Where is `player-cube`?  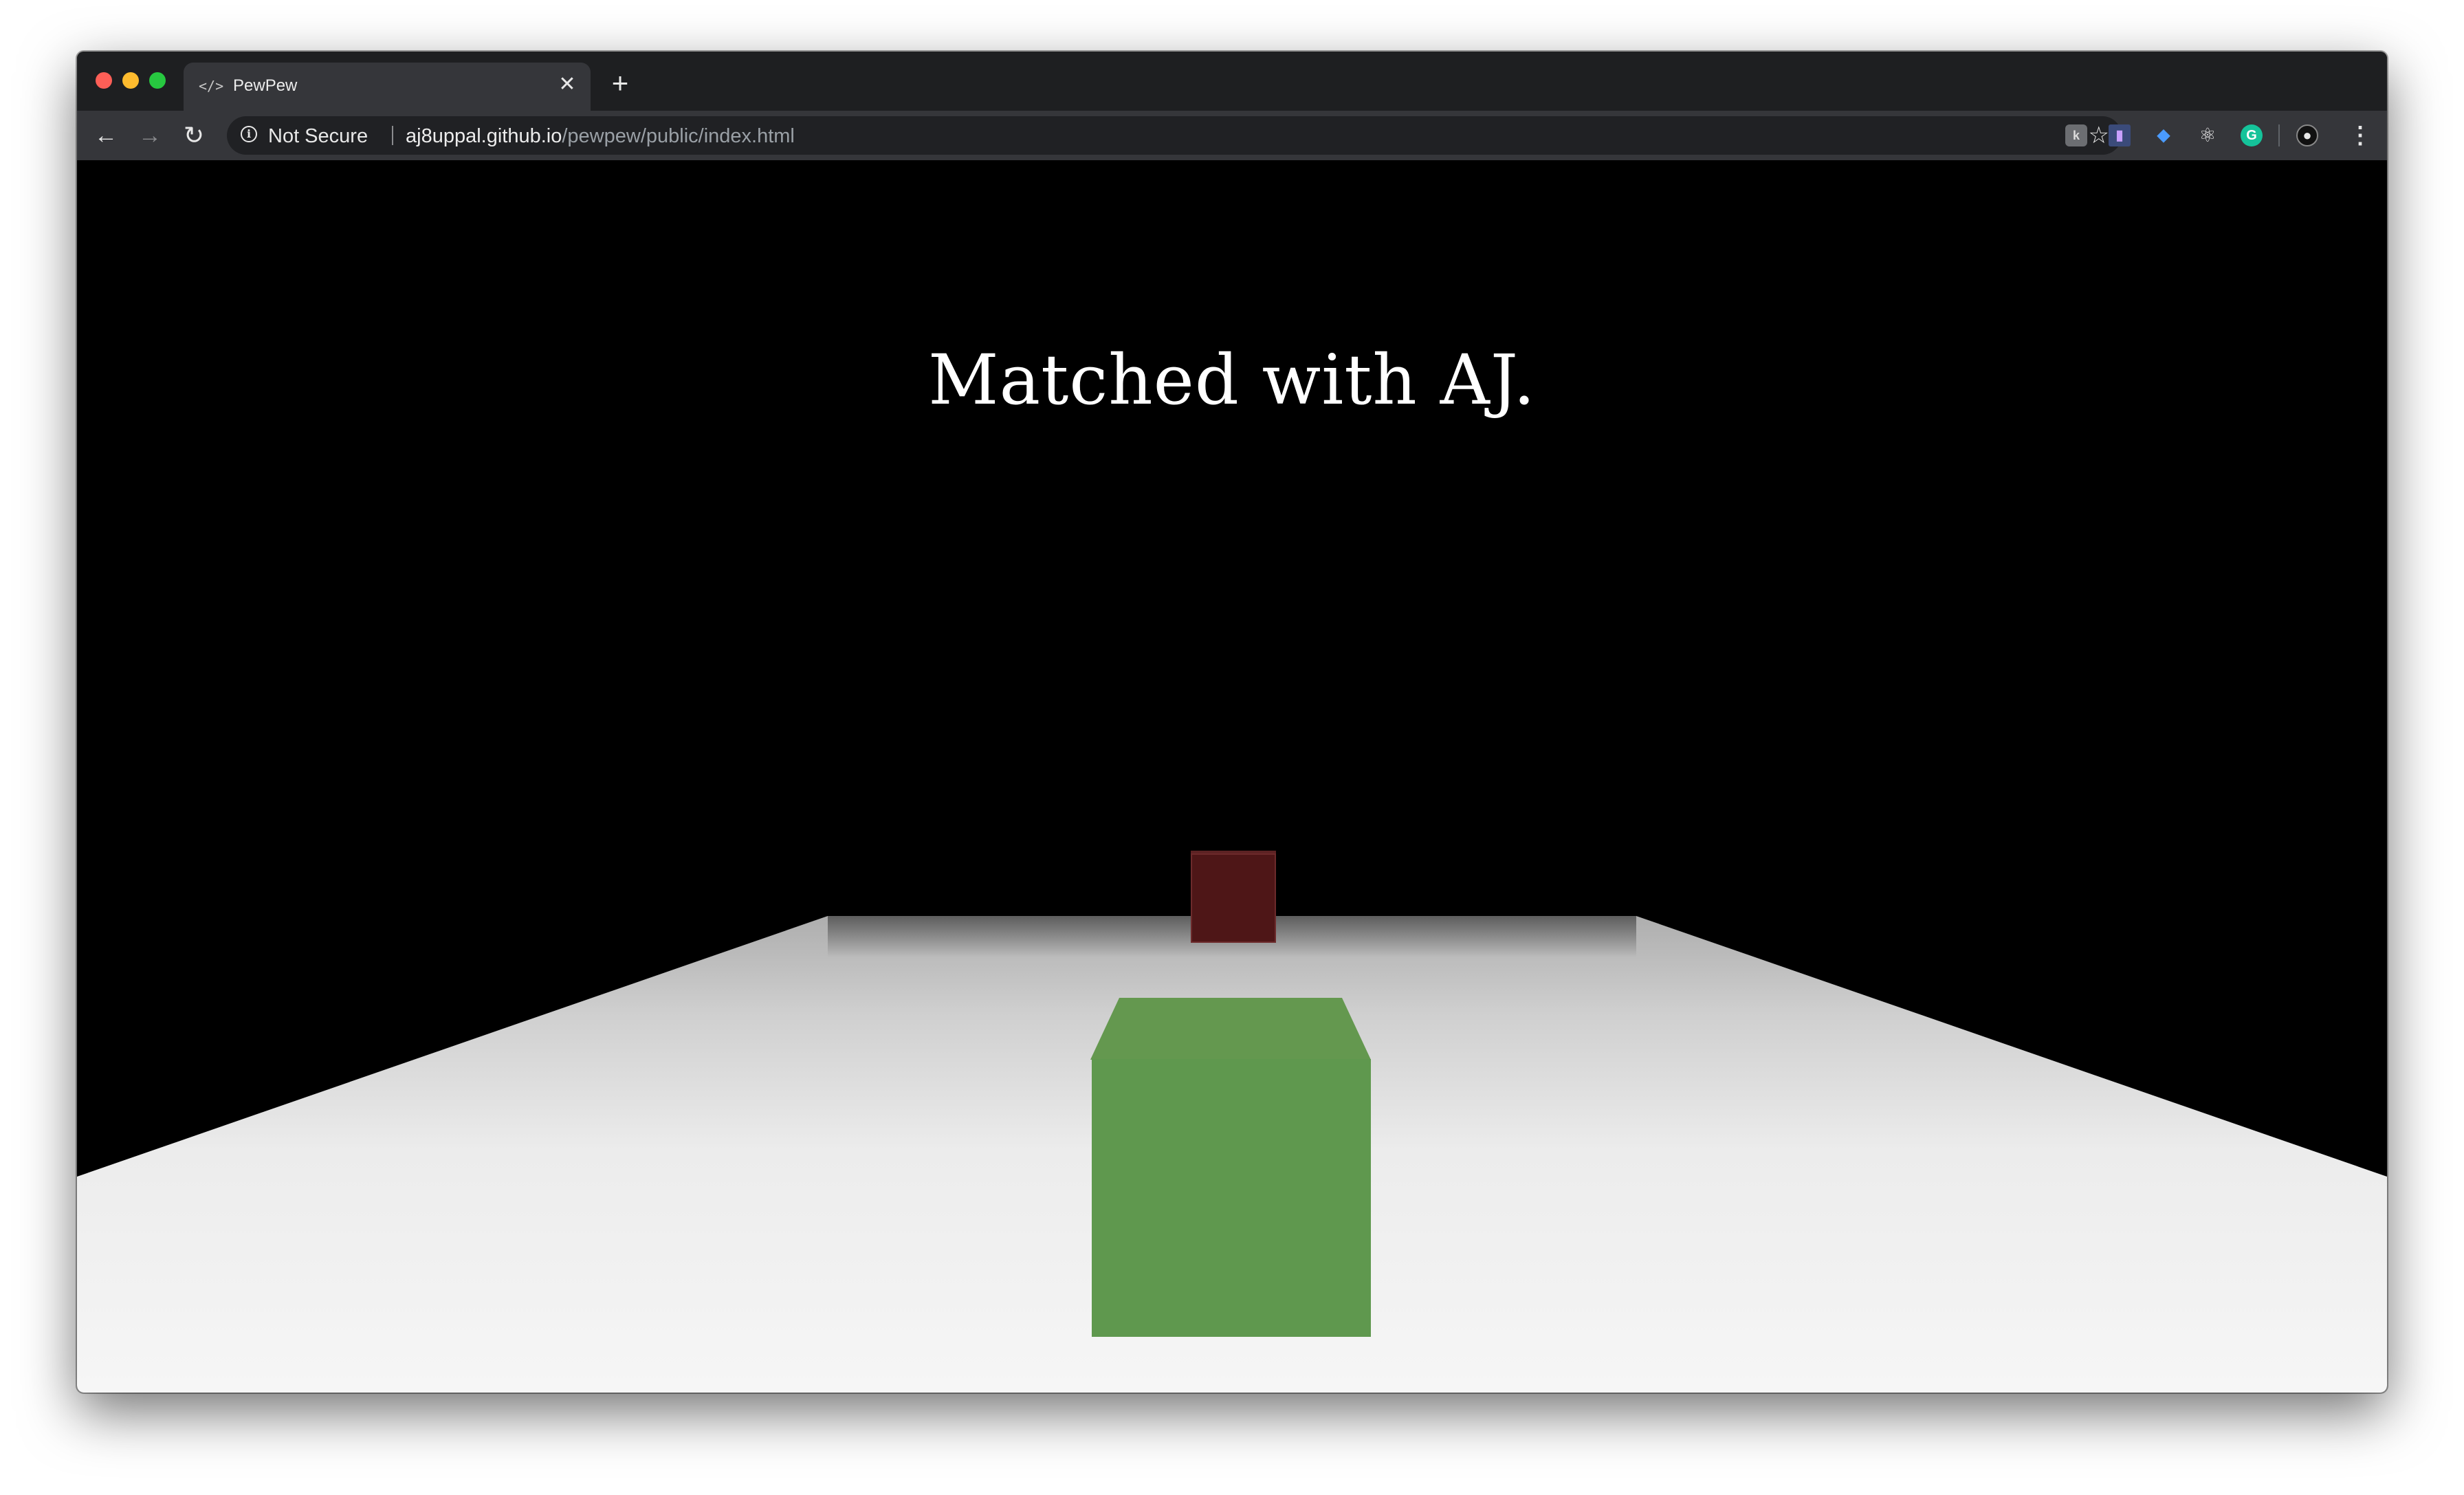 player-cube is located at coordinates (1231, 1198).